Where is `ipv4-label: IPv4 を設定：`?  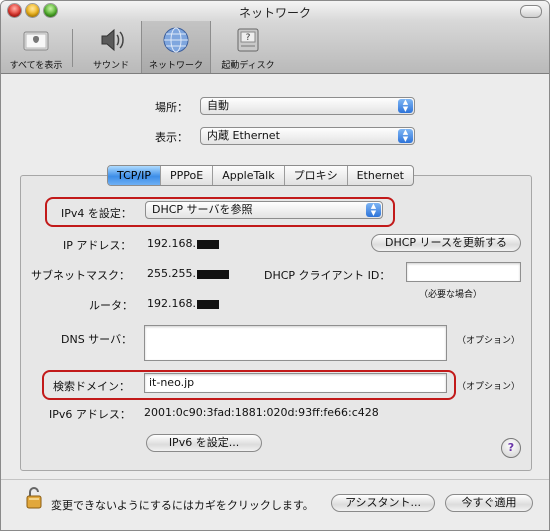 ipv4-label: IPv4 を設定： is located at coordinates (96, 213).